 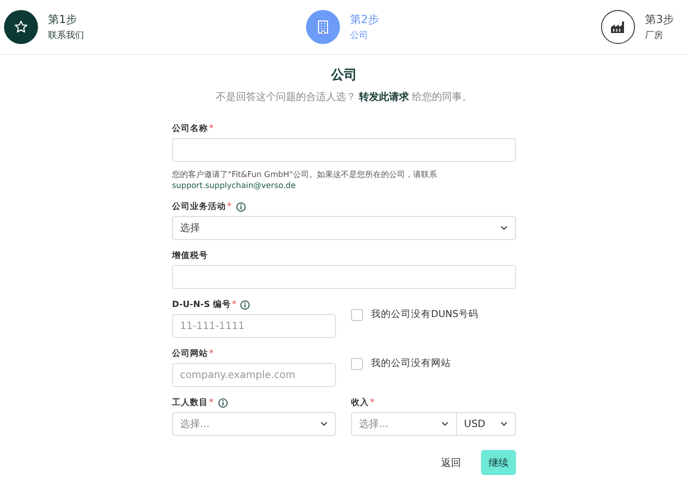 What do you see at coordinates (63, 19) in the screenshot?
I see `step-title: 第1步` at bounding box center [63, 19].